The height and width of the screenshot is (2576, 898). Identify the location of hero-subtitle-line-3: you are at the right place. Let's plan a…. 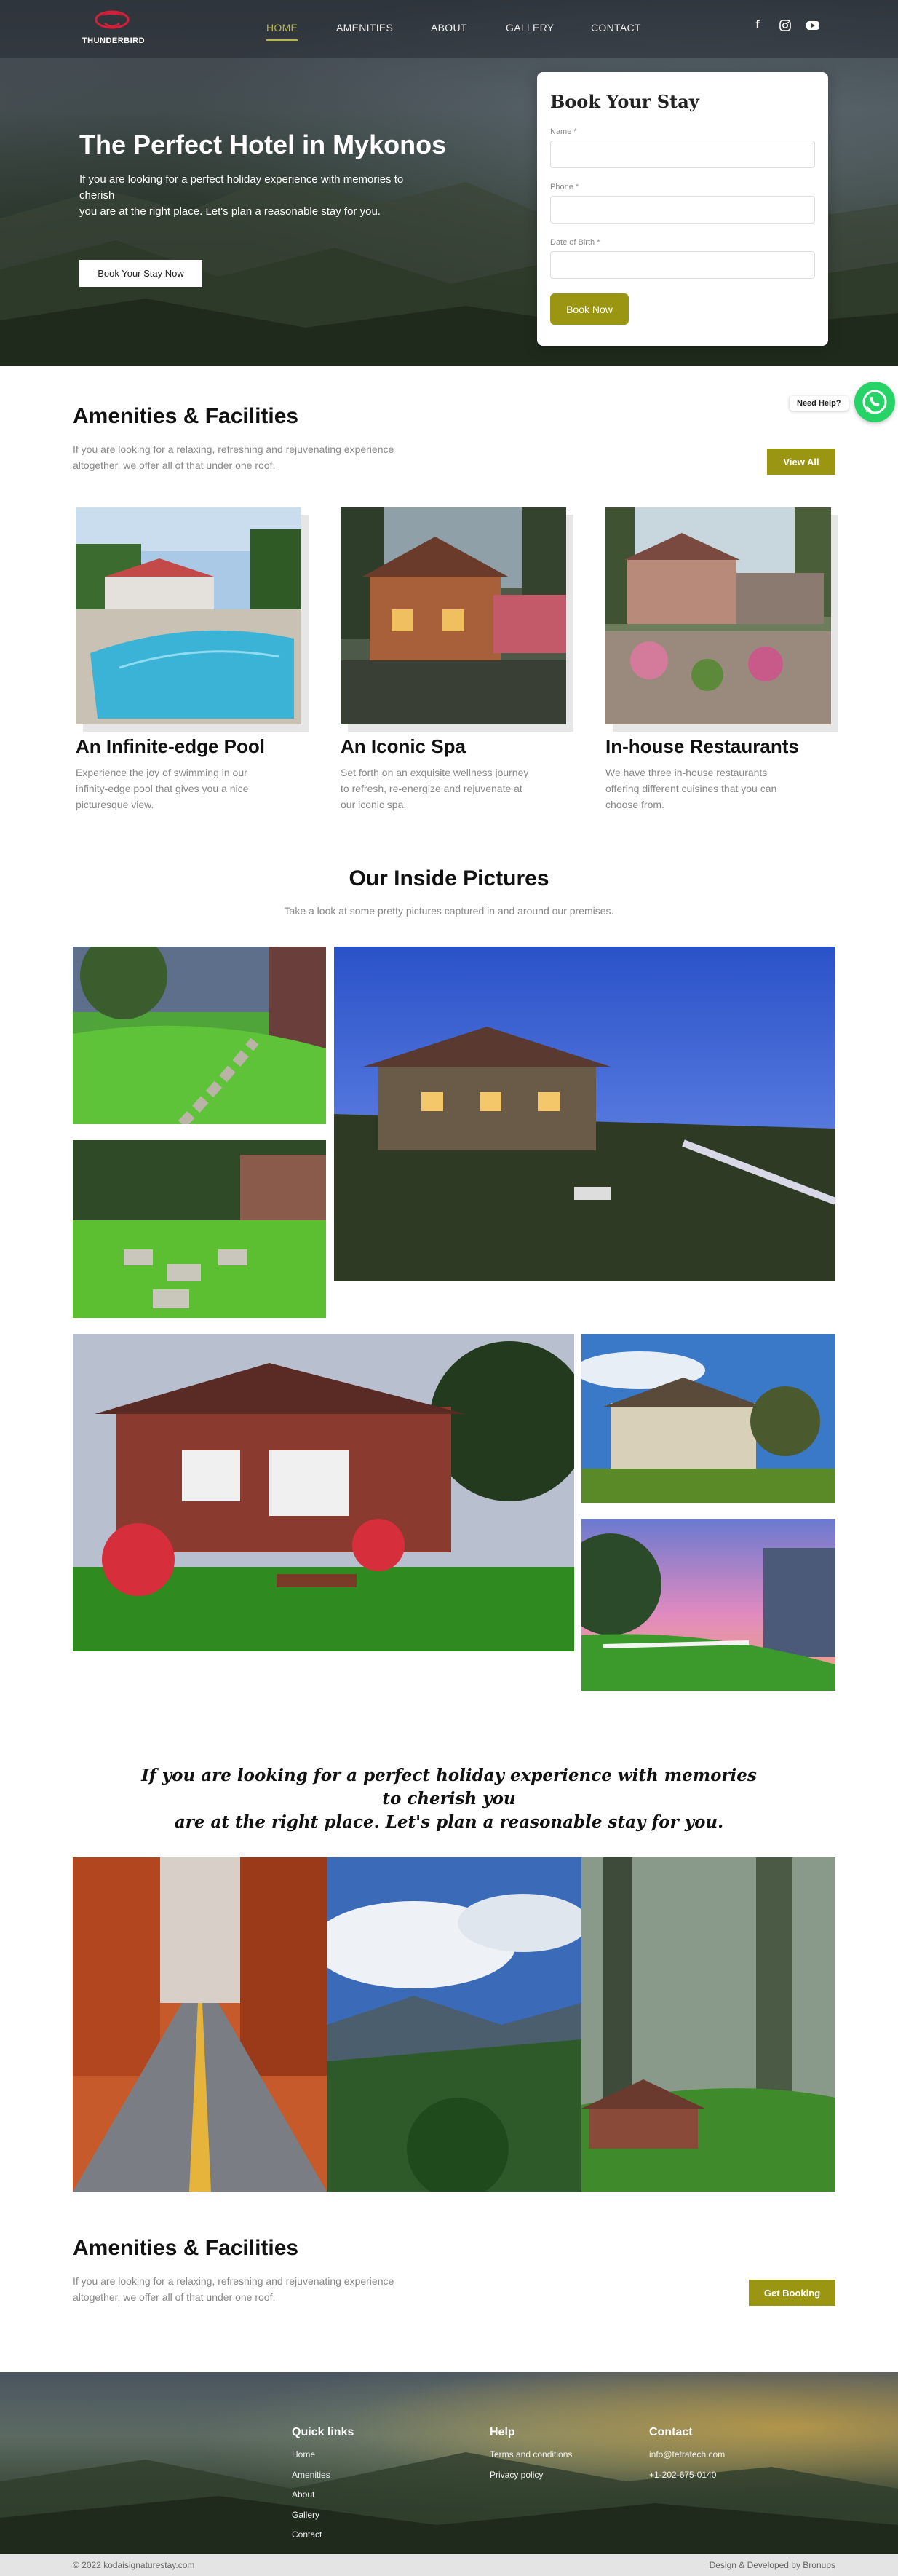
(230, 211).